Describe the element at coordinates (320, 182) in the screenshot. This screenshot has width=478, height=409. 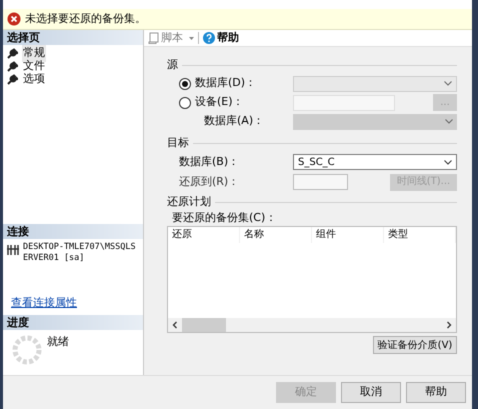
I see `restore-to-field` at that location.